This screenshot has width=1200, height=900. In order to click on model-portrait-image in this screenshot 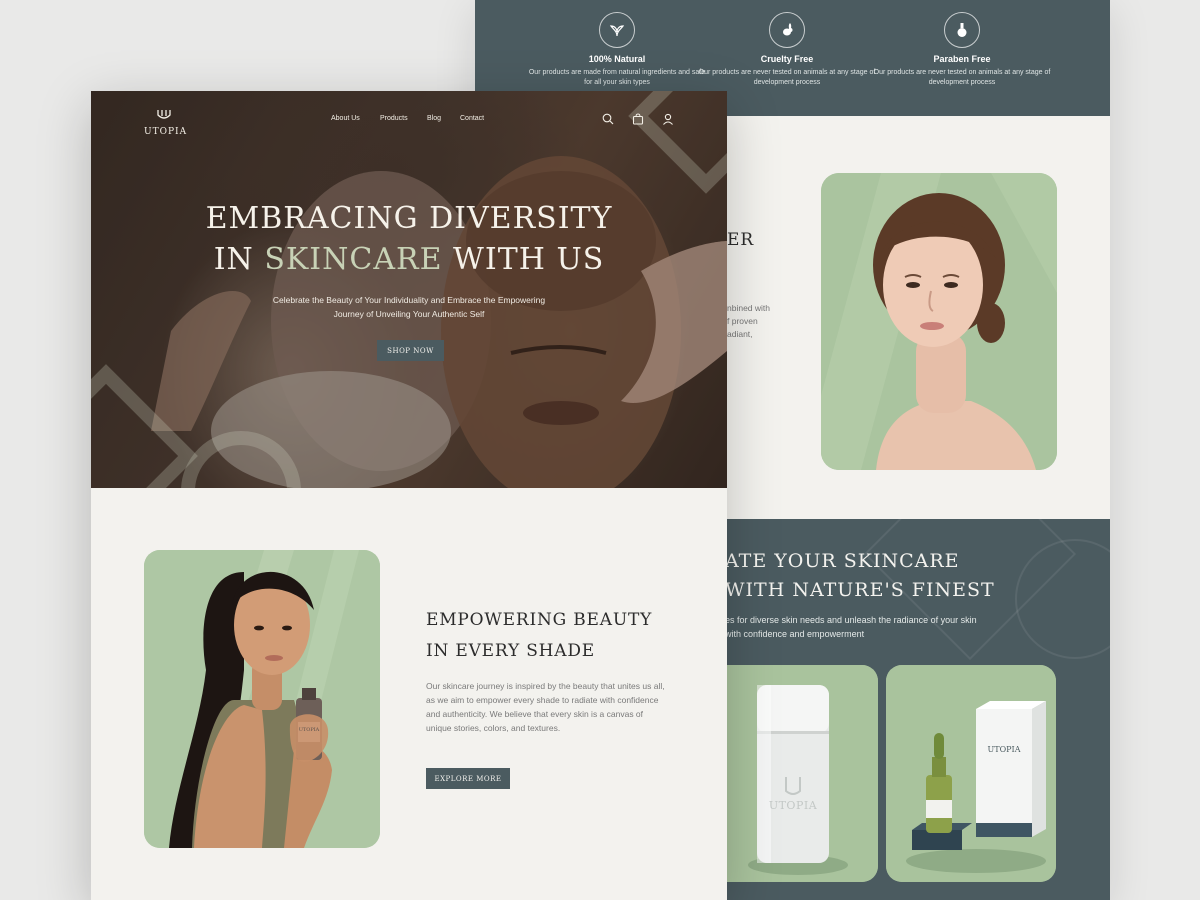, I will do `click(939, 321)`.